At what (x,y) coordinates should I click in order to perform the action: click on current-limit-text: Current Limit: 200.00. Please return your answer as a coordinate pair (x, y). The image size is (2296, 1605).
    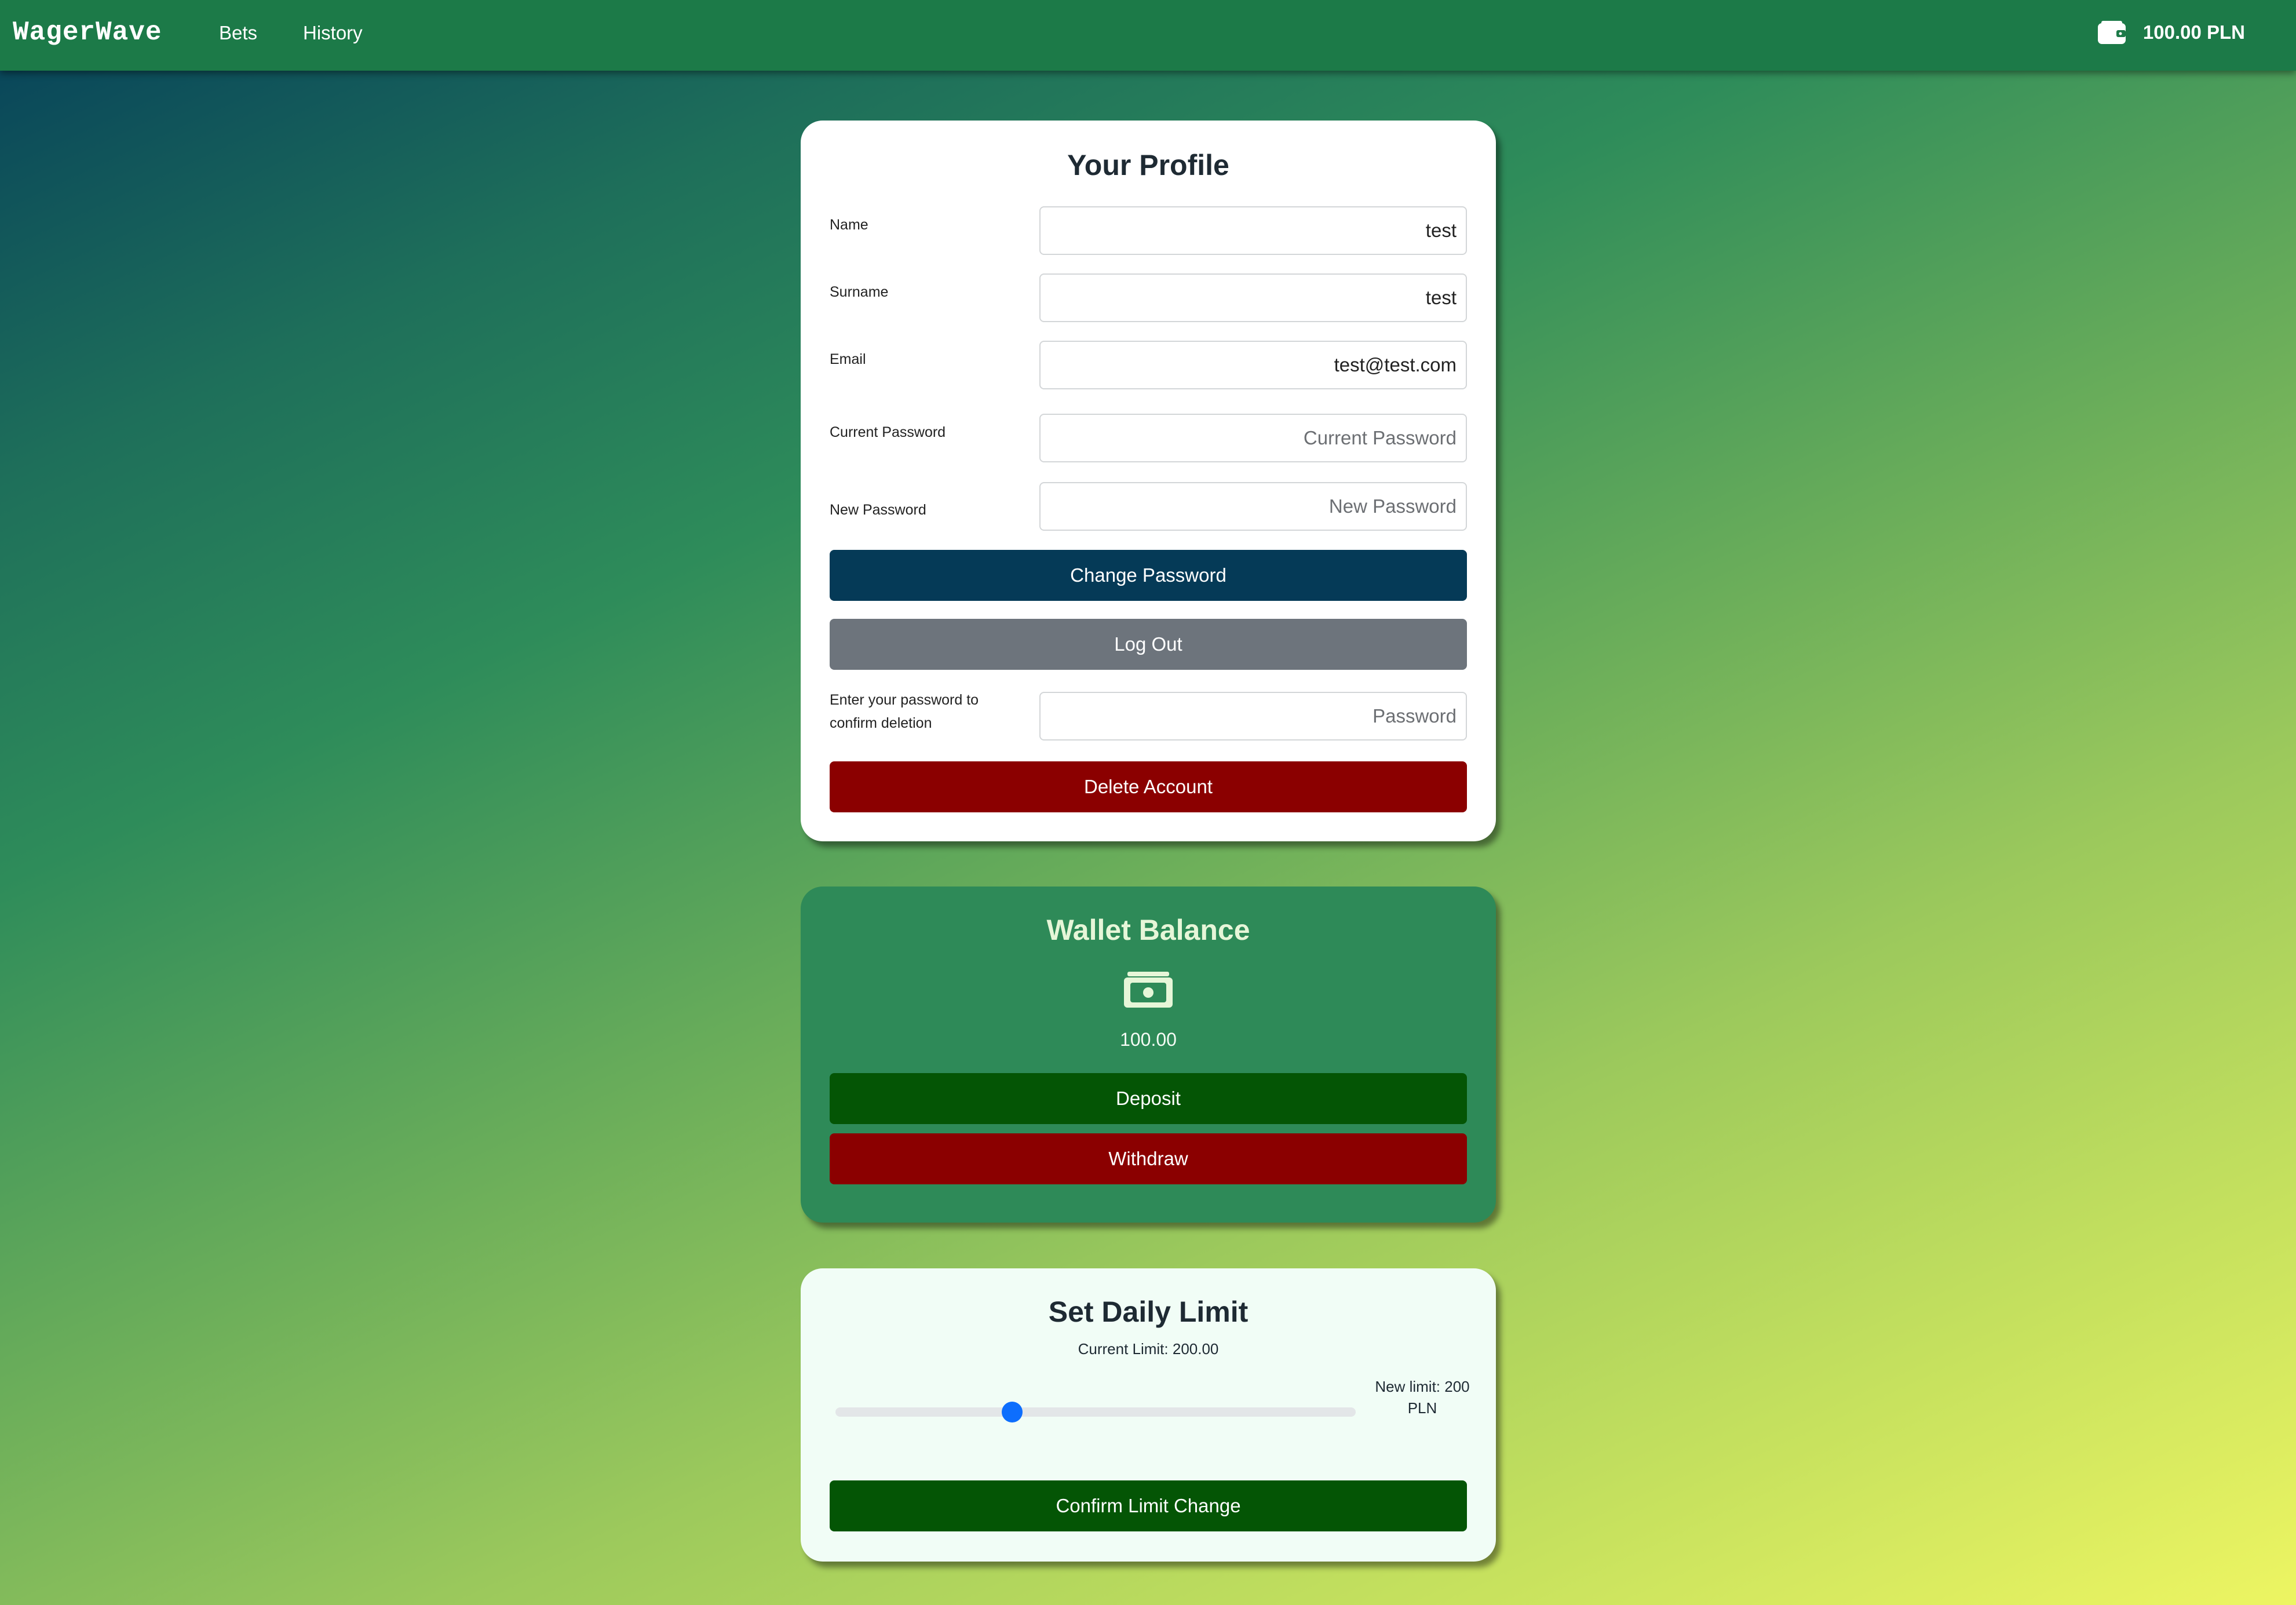
    Looking at the image, I should click on (1148, 1349).